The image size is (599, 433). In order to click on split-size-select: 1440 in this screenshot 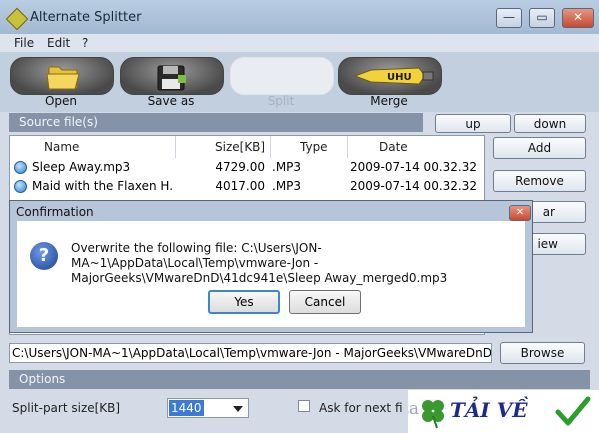, I will do `click(208, 408)`.